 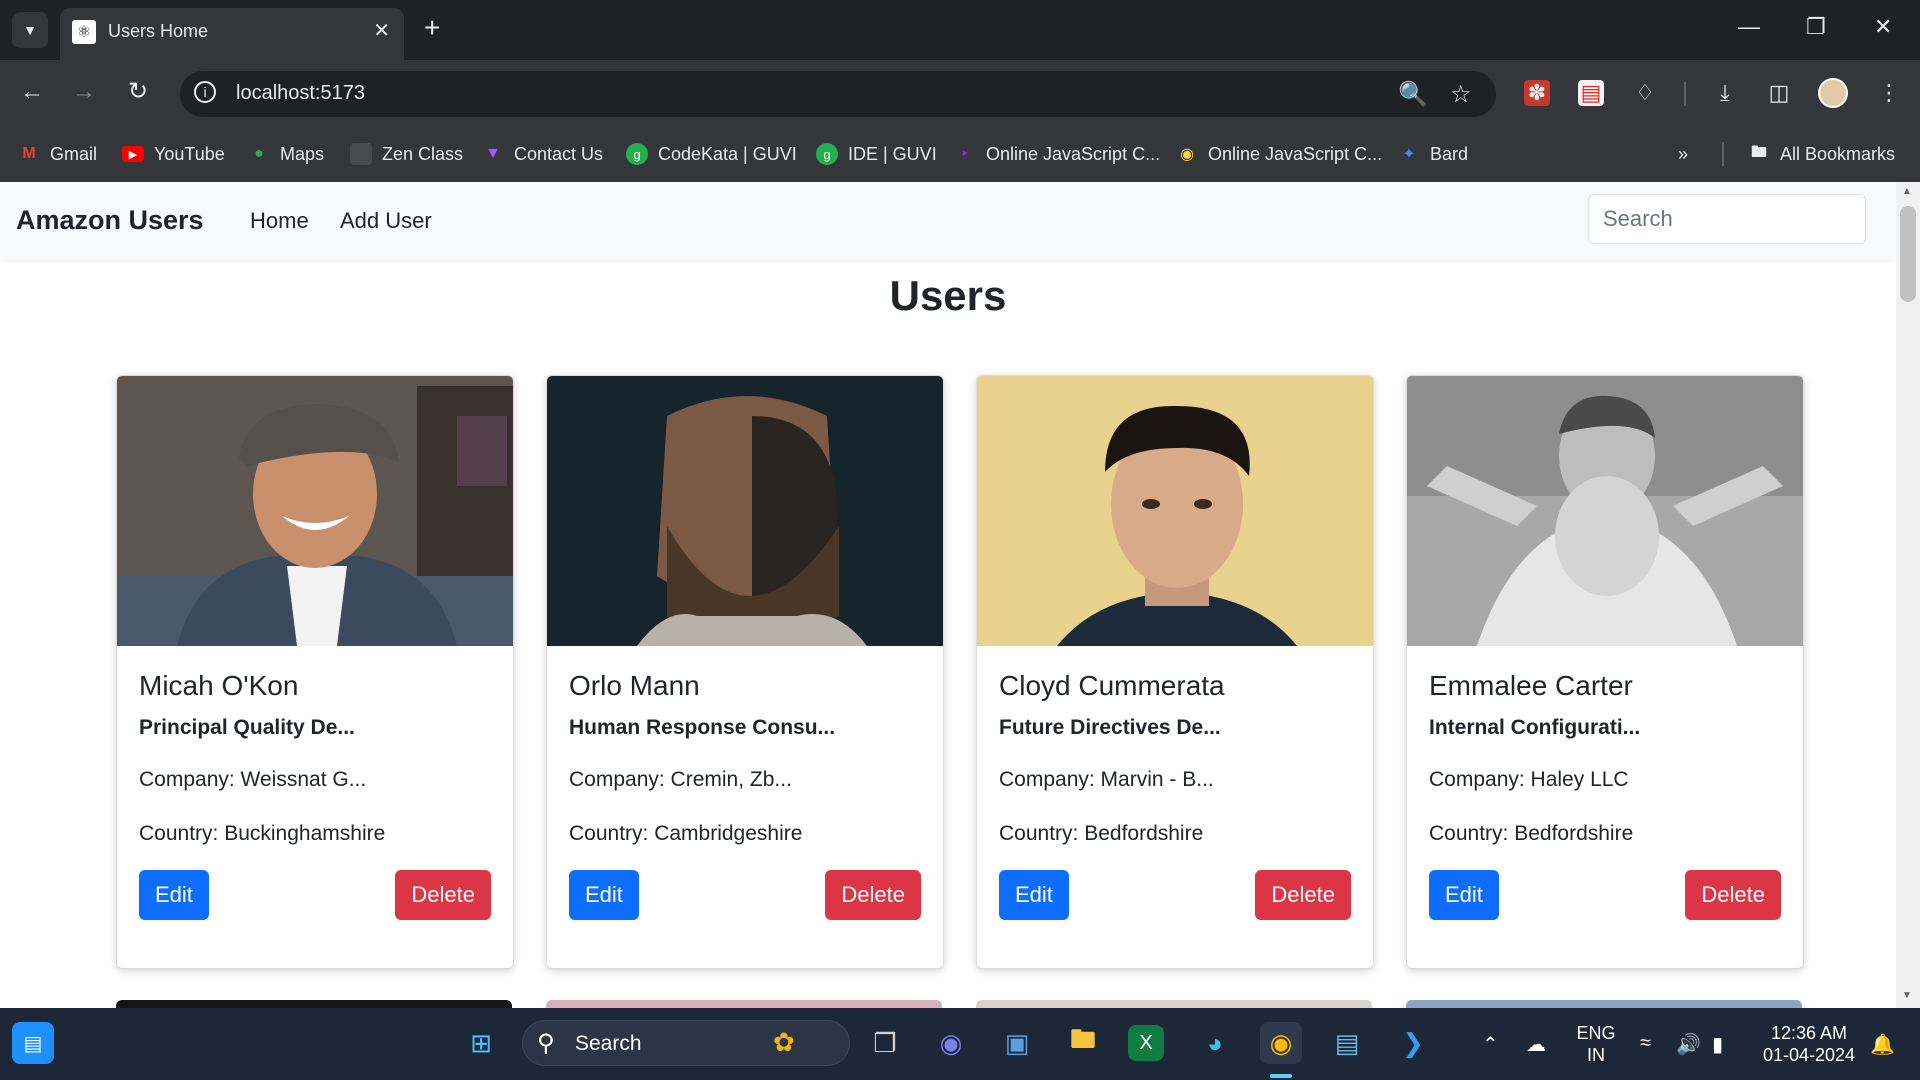 What do you see at coordinates (1281, 1043) in the screenshot?
I see `chrome-icon: ◉` at bounding box center [1281, 1043].